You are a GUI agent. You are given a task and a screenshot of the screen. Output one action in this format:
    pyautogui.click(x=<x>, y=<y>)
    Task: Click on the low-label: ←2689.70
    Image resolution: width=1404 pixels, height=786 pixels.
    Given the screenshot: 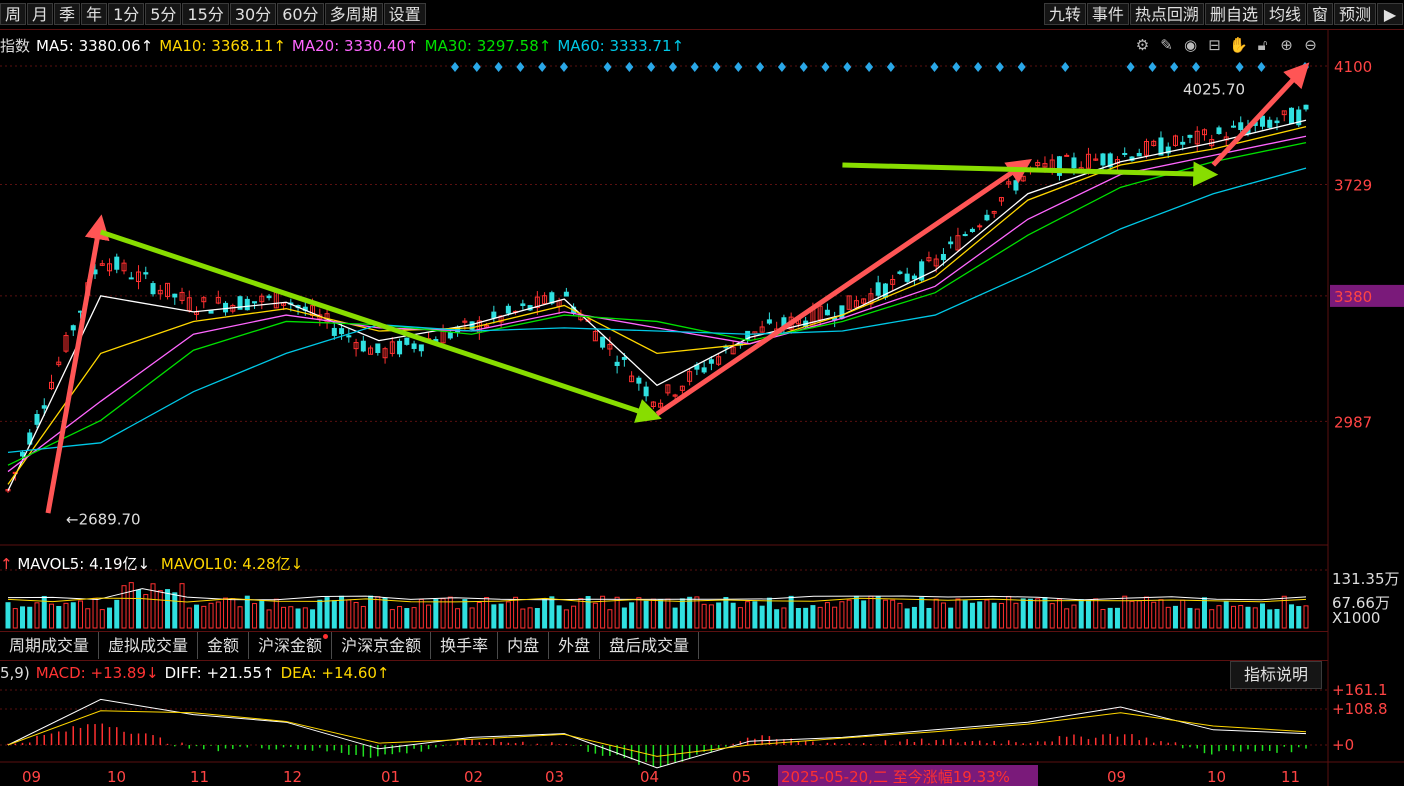 What is the action you would take?
    pyautogui.click(x=103, y=519)
    